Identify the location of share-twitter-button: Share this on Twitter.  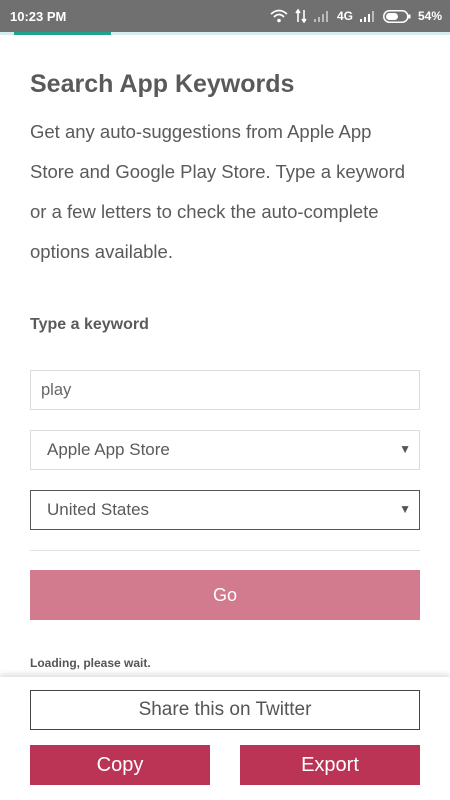
(225, 710).